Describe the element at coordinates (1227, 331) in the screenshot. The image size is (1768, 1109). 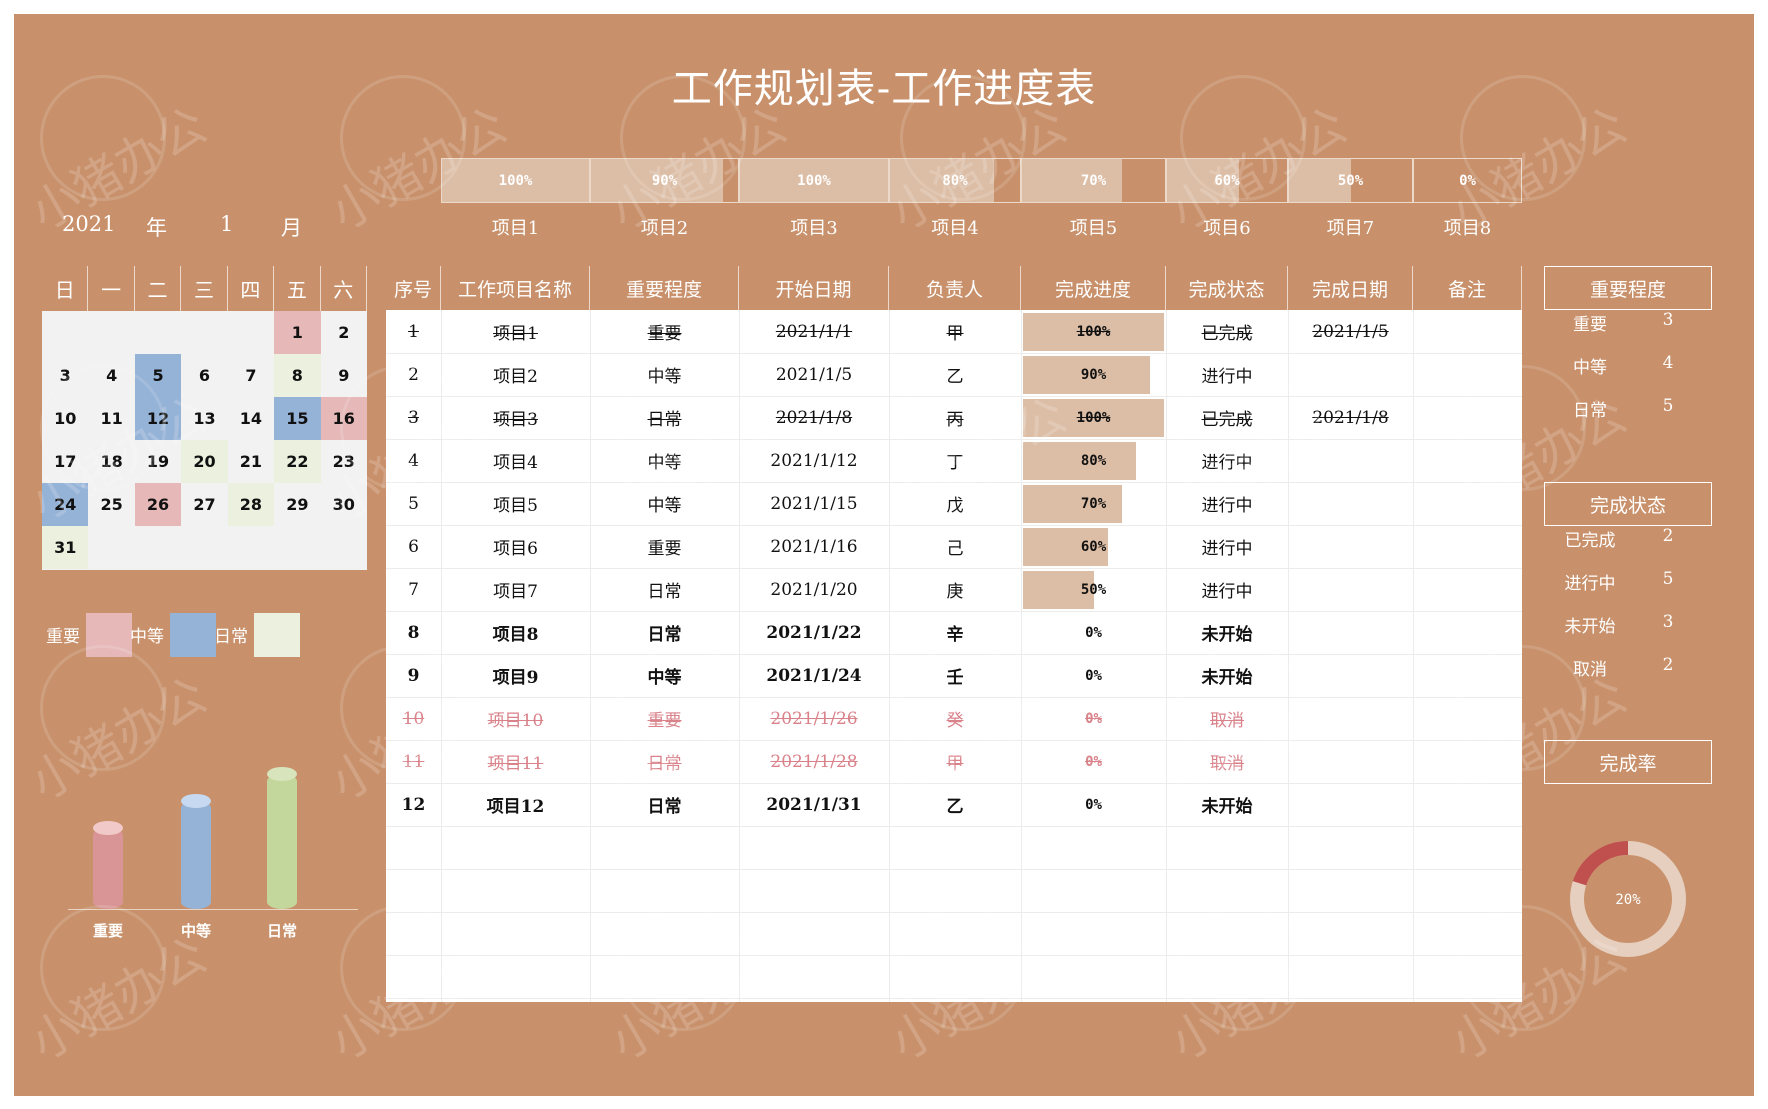
I see `table-cell-status: 已完成` at that location.